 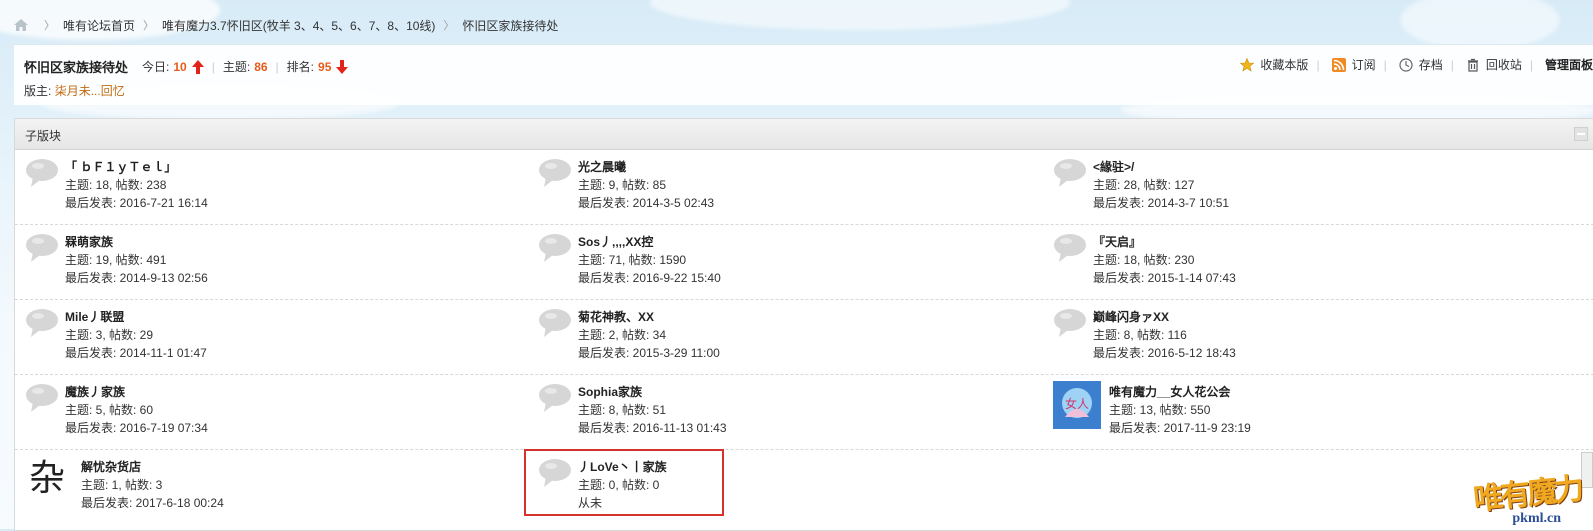 I want to click on subforum-panel-header: 子版块, so click(x=804, y=134).